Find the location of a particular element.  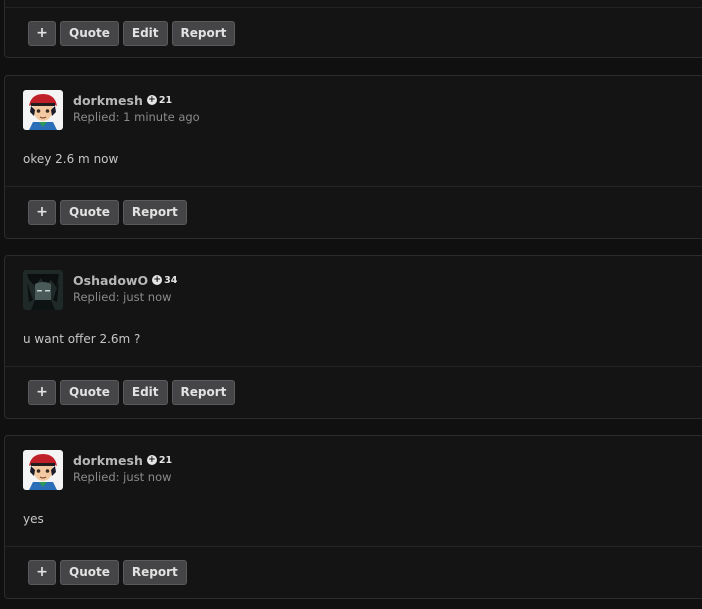

reply-timestamp: Replied: 1 minute ago is located at coordinates (136, 117).